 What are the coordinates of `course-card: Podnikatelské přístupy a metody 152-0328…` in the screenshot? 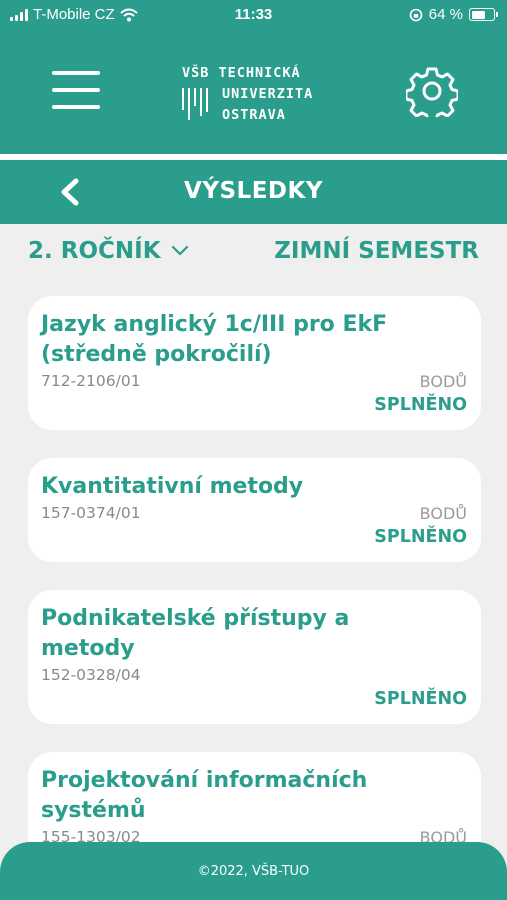 It's located at (254, 657).